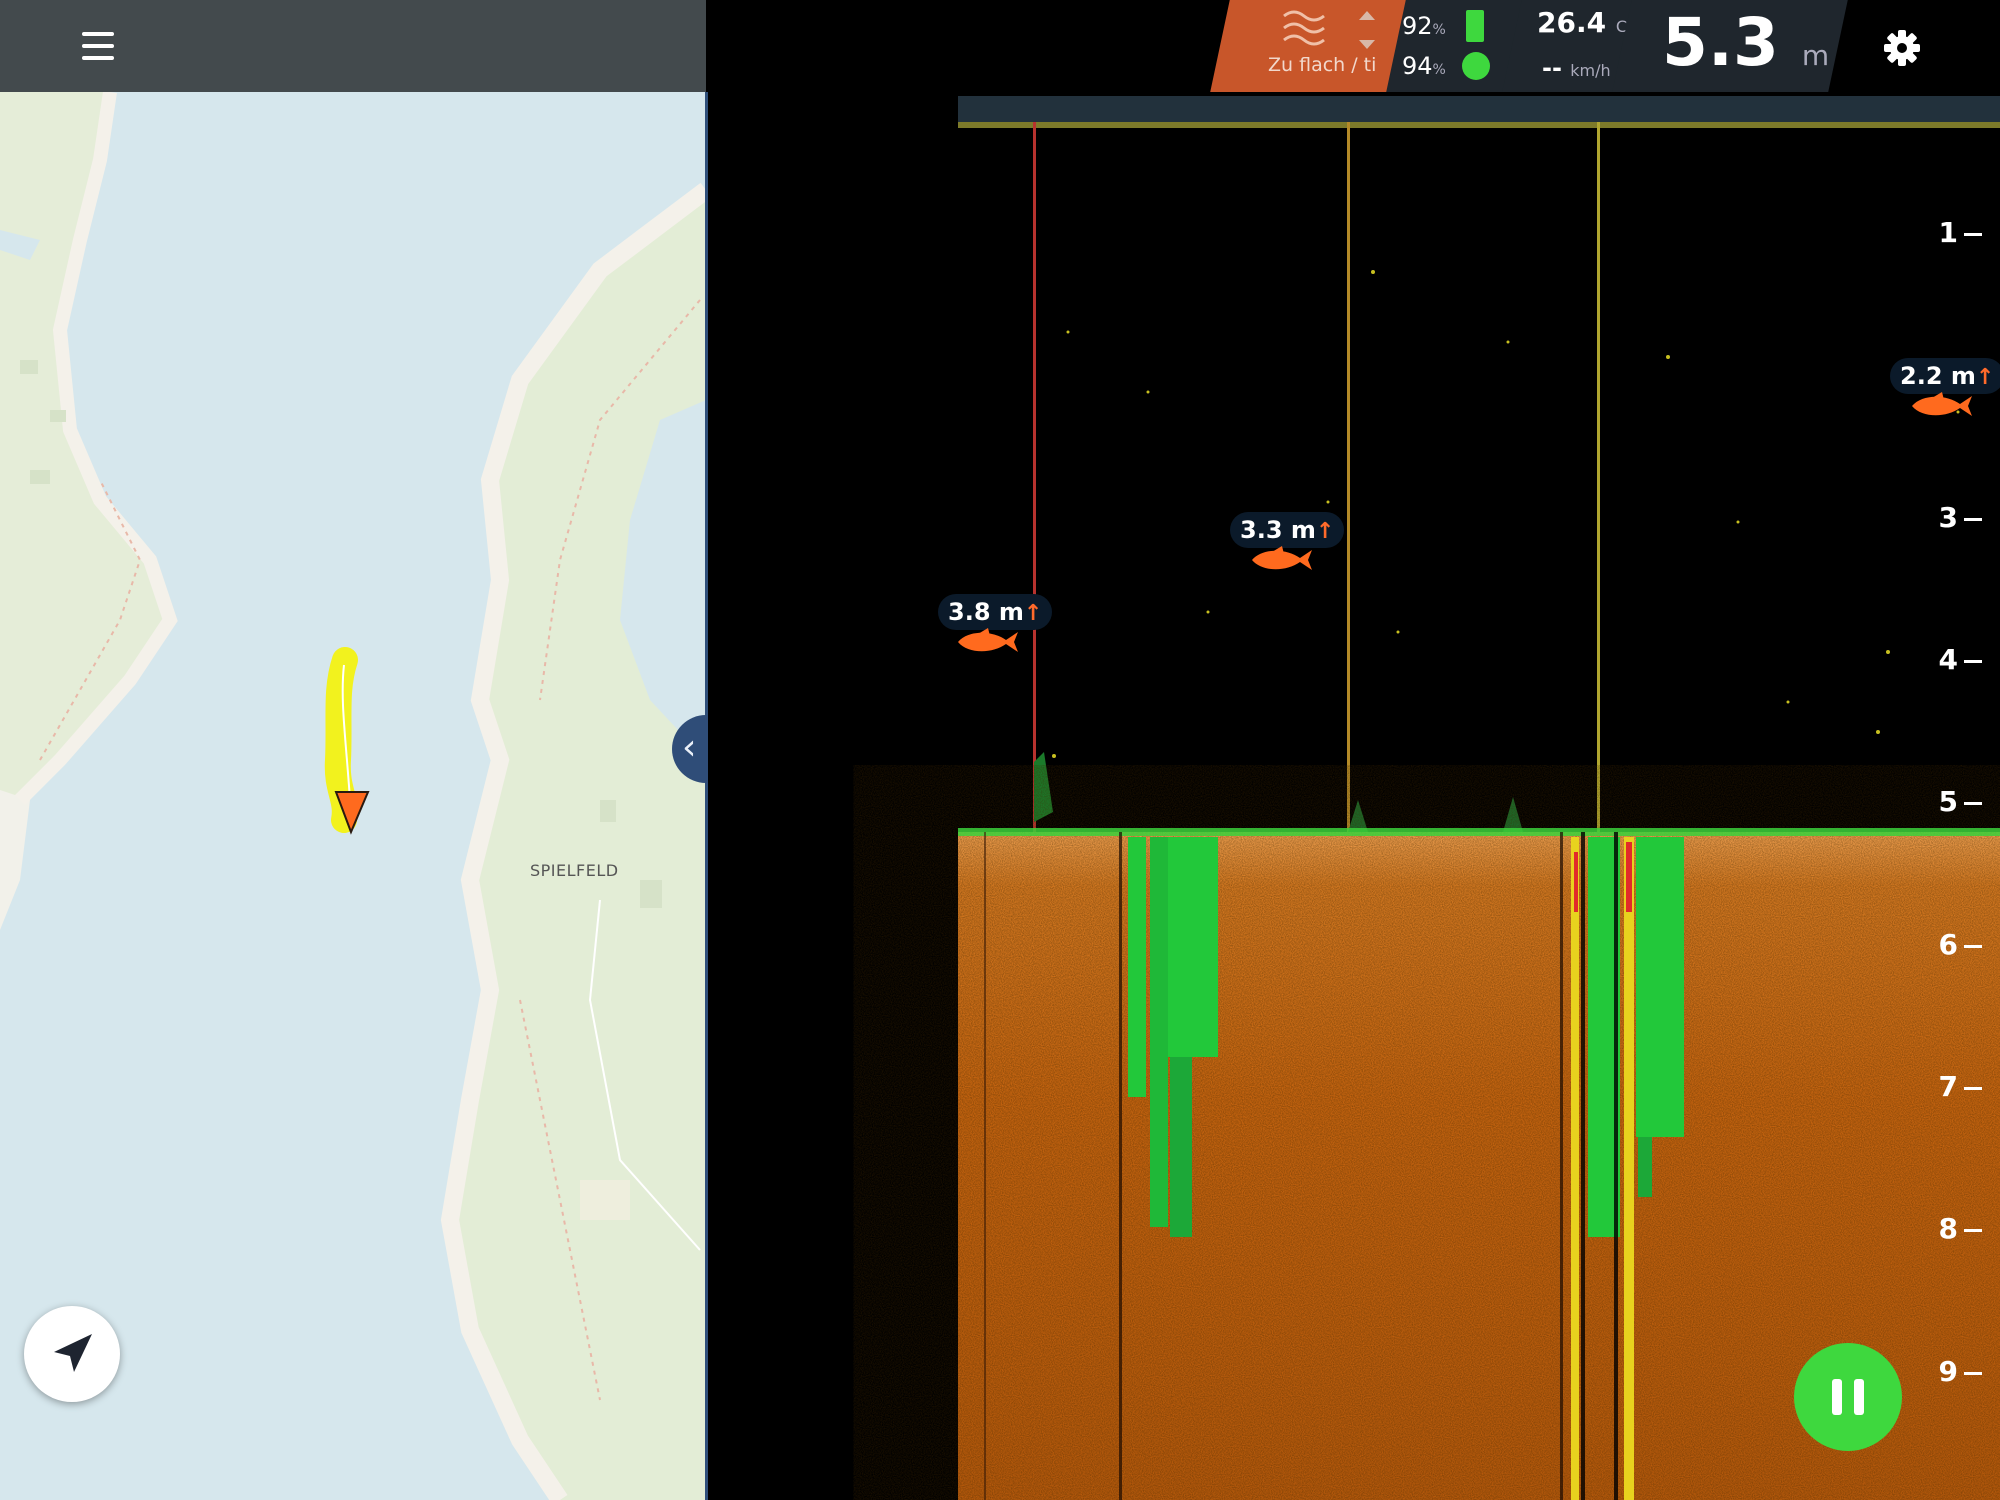 The width and height of the screenshot is (2000, 1500). Describe the element at coordinates (1960, 232) in the screenshot. I see `depth-tick: 1` at that location.